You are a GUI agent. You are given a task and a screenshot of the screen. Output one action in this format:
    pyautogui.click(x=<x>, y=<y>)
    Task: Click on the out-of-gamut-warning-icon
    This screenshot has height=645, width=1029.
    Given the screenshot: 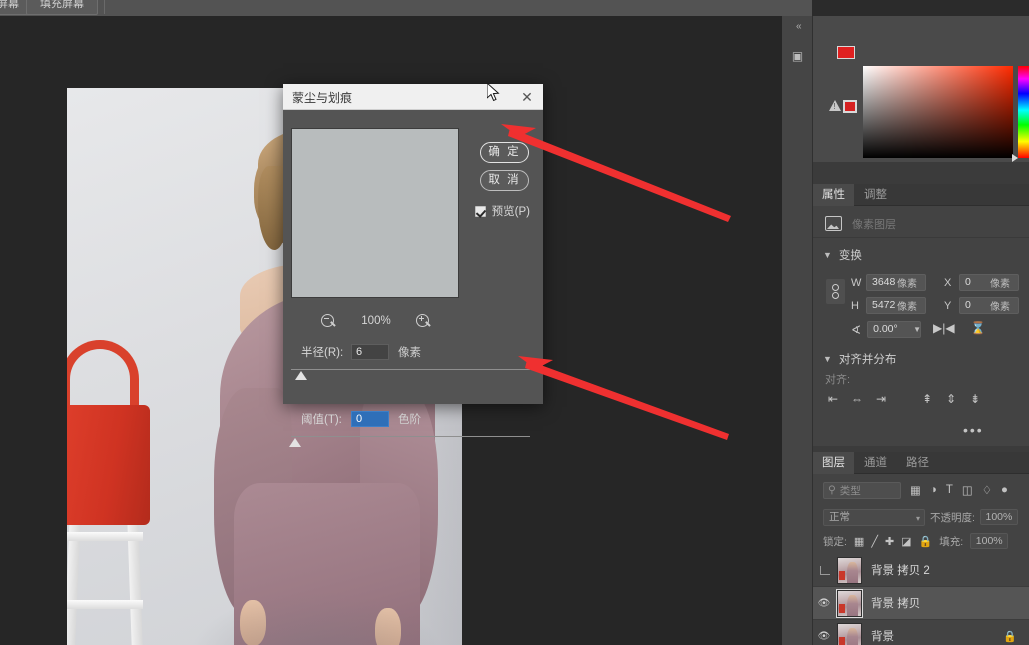 What is the action you would take?
    pyautogui.click(x=835, y=105)
    